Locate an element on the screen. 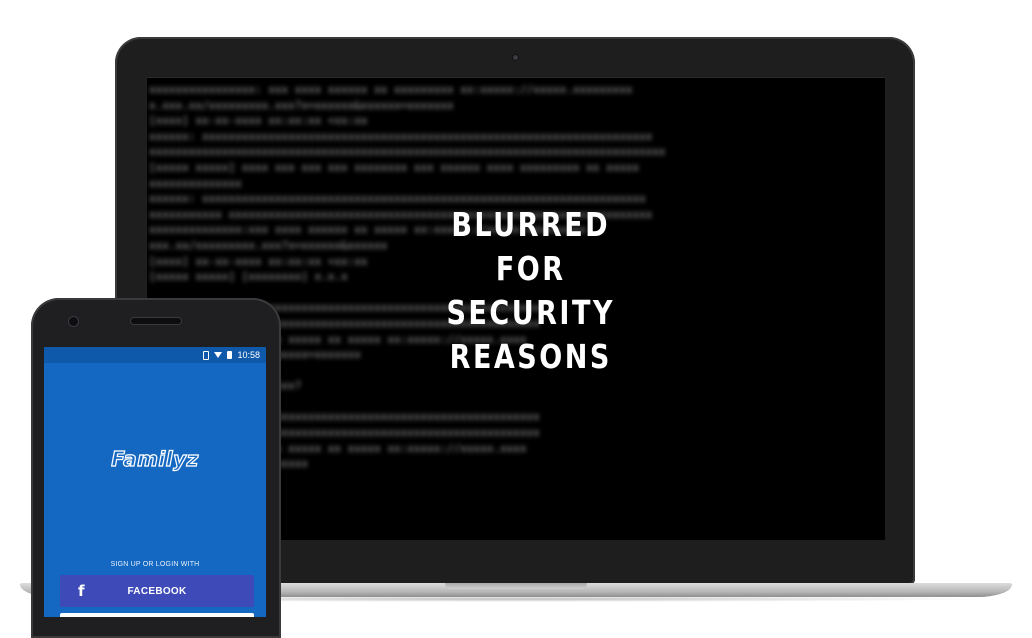 The height and width of the screenshot is (638, 1032). signup-label: SIGN UP OR LOGIN WITH is located at coordinates (155, 564).